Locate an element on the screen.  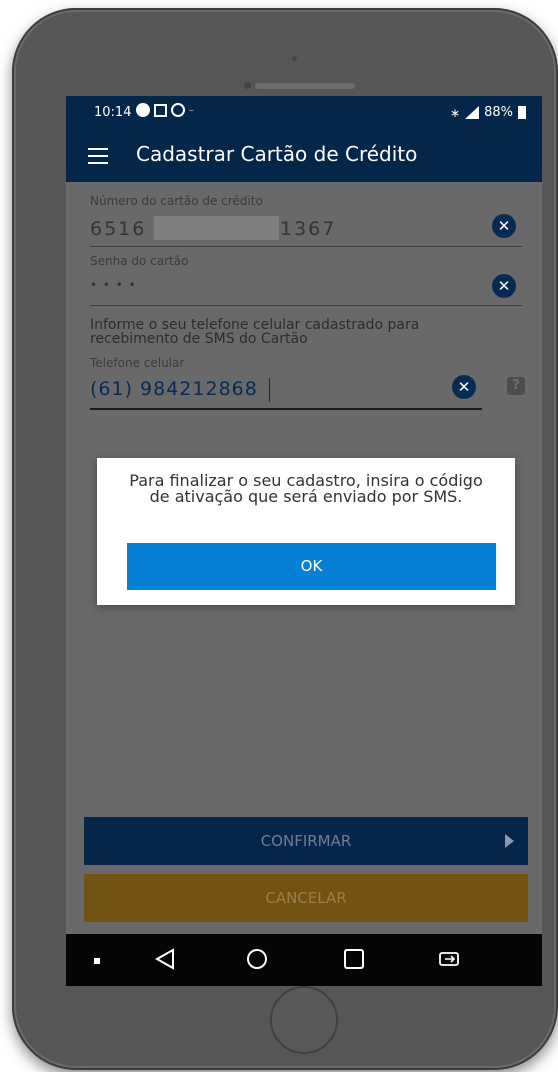
phone-input: (61) 984212868 is located at coordinates (174, 389).